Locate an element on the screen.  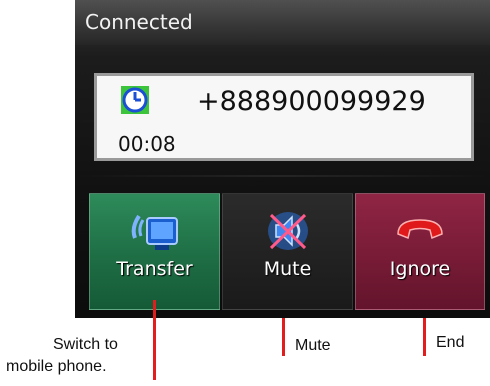
clock-icon is located at coordinates (135, 100).